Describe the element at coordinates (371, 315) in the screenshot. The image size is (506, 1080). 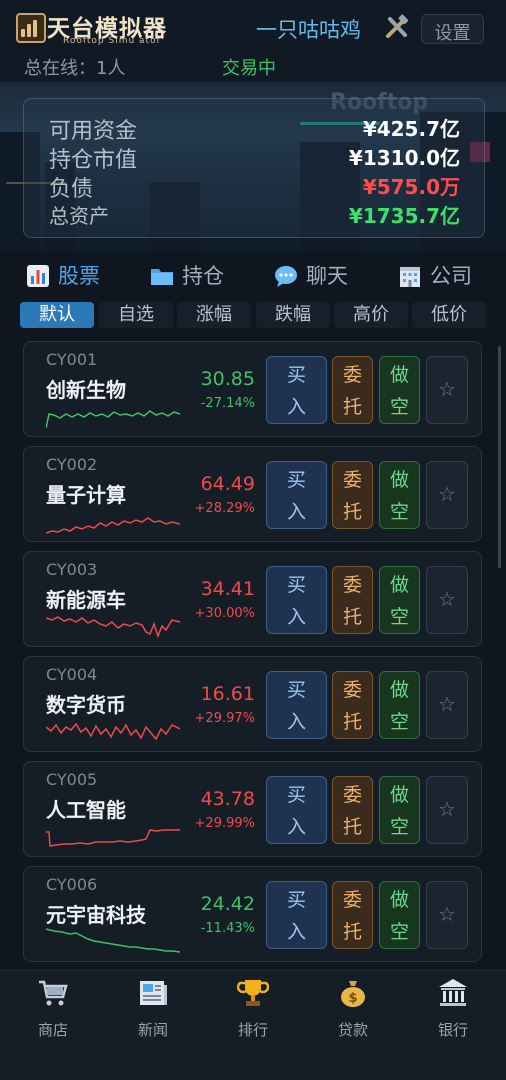
I see `filter-high-price: 高价` at that location.